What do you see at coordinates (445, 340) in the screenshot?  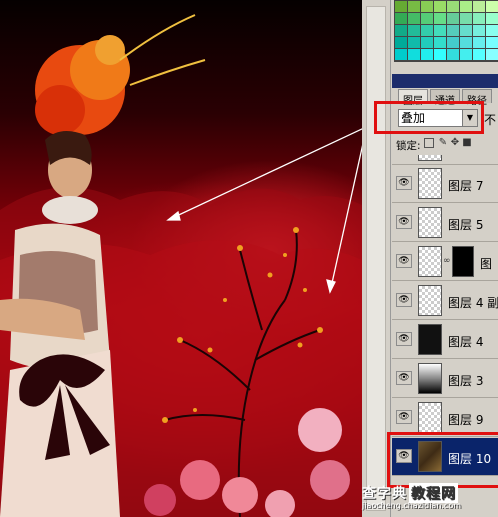 I see `layer-row: 👁 图层 4` at bounding box center [445, 340].